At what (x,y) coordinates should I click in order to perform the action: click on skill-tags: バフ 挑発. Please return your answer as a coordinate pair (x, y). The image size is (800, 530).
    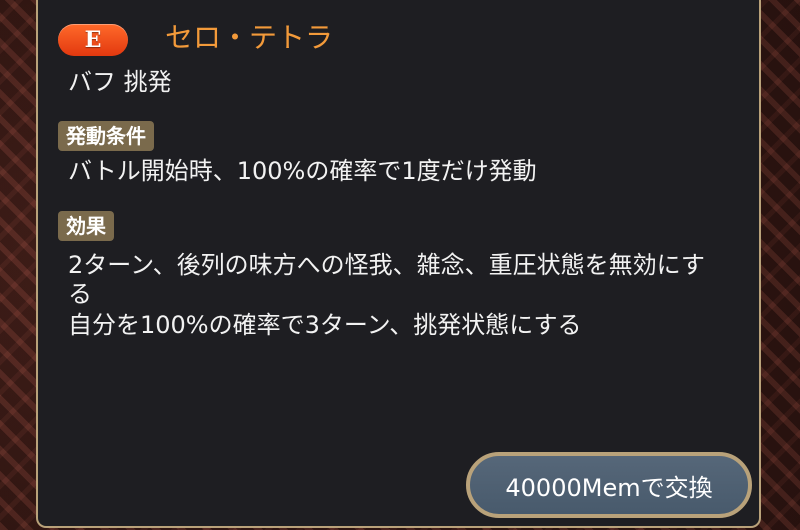
    Looking at the image, I should click on (120, 82).